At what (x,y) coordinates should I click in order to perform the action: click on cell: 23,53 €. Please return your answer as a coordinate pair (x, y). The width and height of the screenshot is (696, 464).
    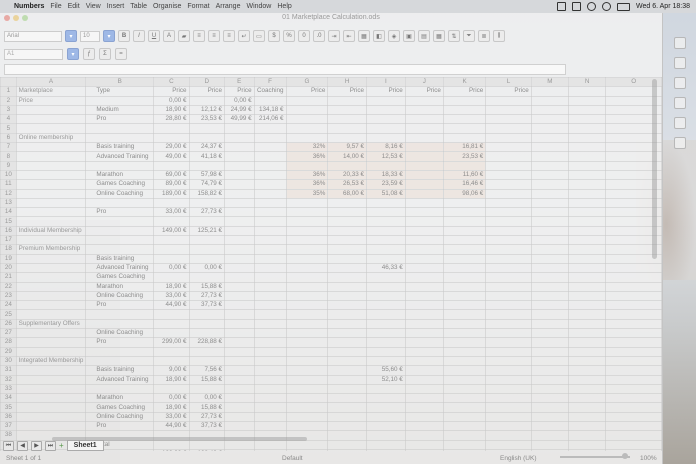
    Looking at the image, I should click on (206, 119).